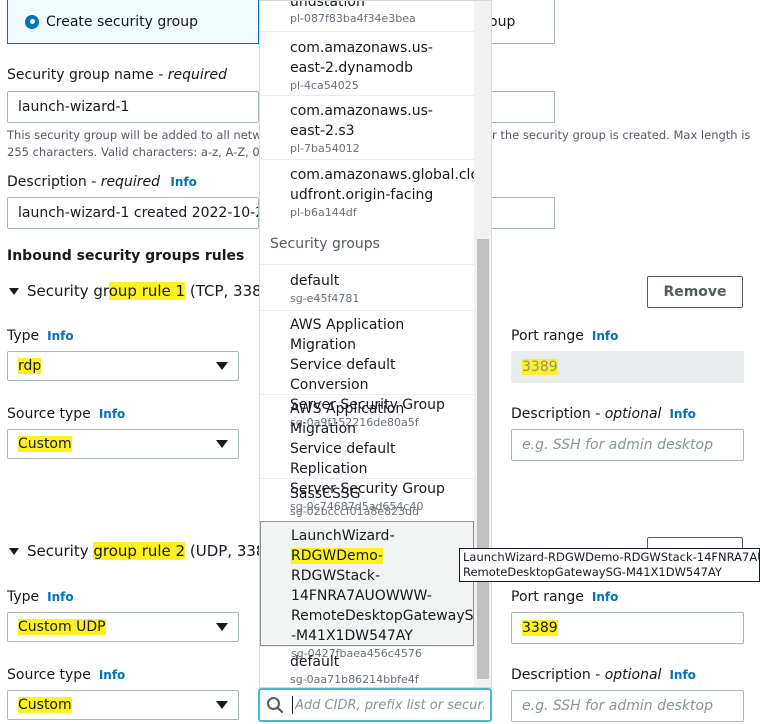 Image resolution: width=760 pixels, height=724 pixels. I want to click on dropdown-option: com.amazonaws.us- east-2.s3 pl-7ba54012, so click(367, 127).